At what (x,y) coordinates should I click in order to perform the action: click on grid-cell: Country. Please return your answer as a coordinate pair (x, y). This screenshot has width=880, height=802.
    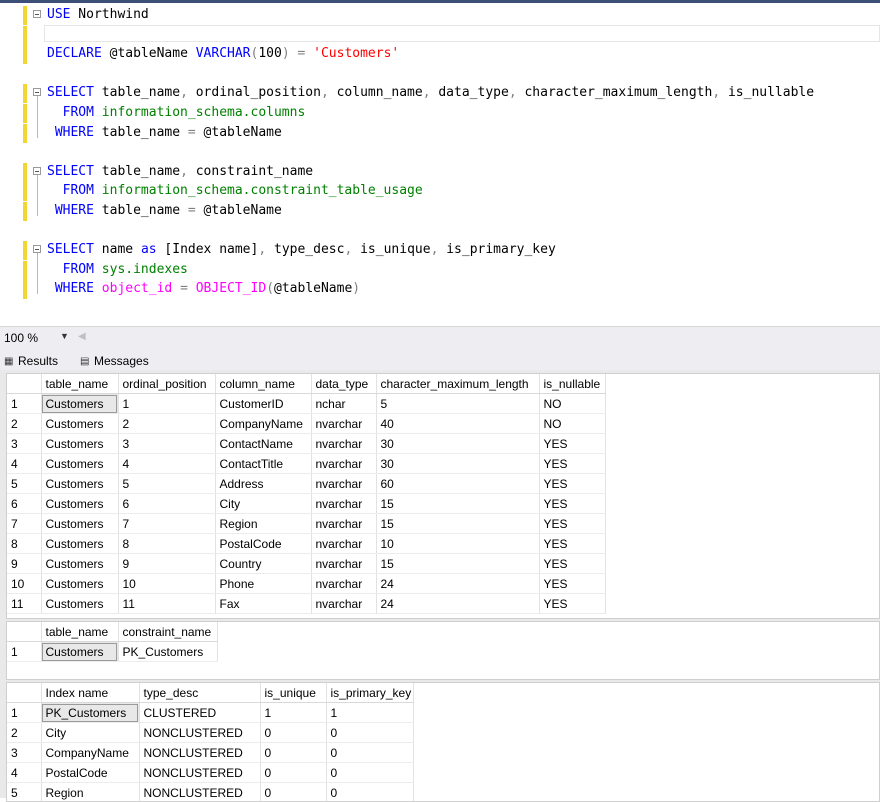
    Looking at the image, I should click on (263, 564).